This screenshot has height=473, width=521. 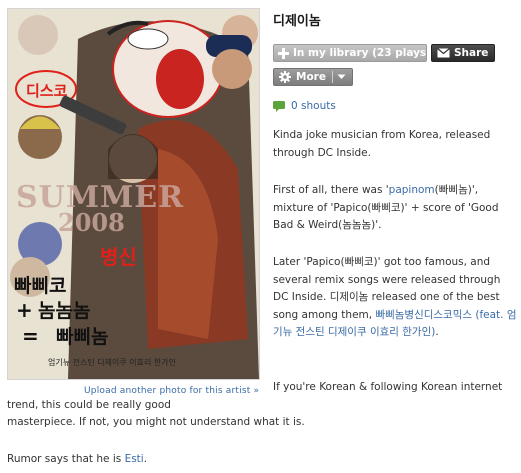 What do you see at coordinates (412, 190) in the screenshot?
I see `papinom-link: papinom` at bounding box center [412, 190].